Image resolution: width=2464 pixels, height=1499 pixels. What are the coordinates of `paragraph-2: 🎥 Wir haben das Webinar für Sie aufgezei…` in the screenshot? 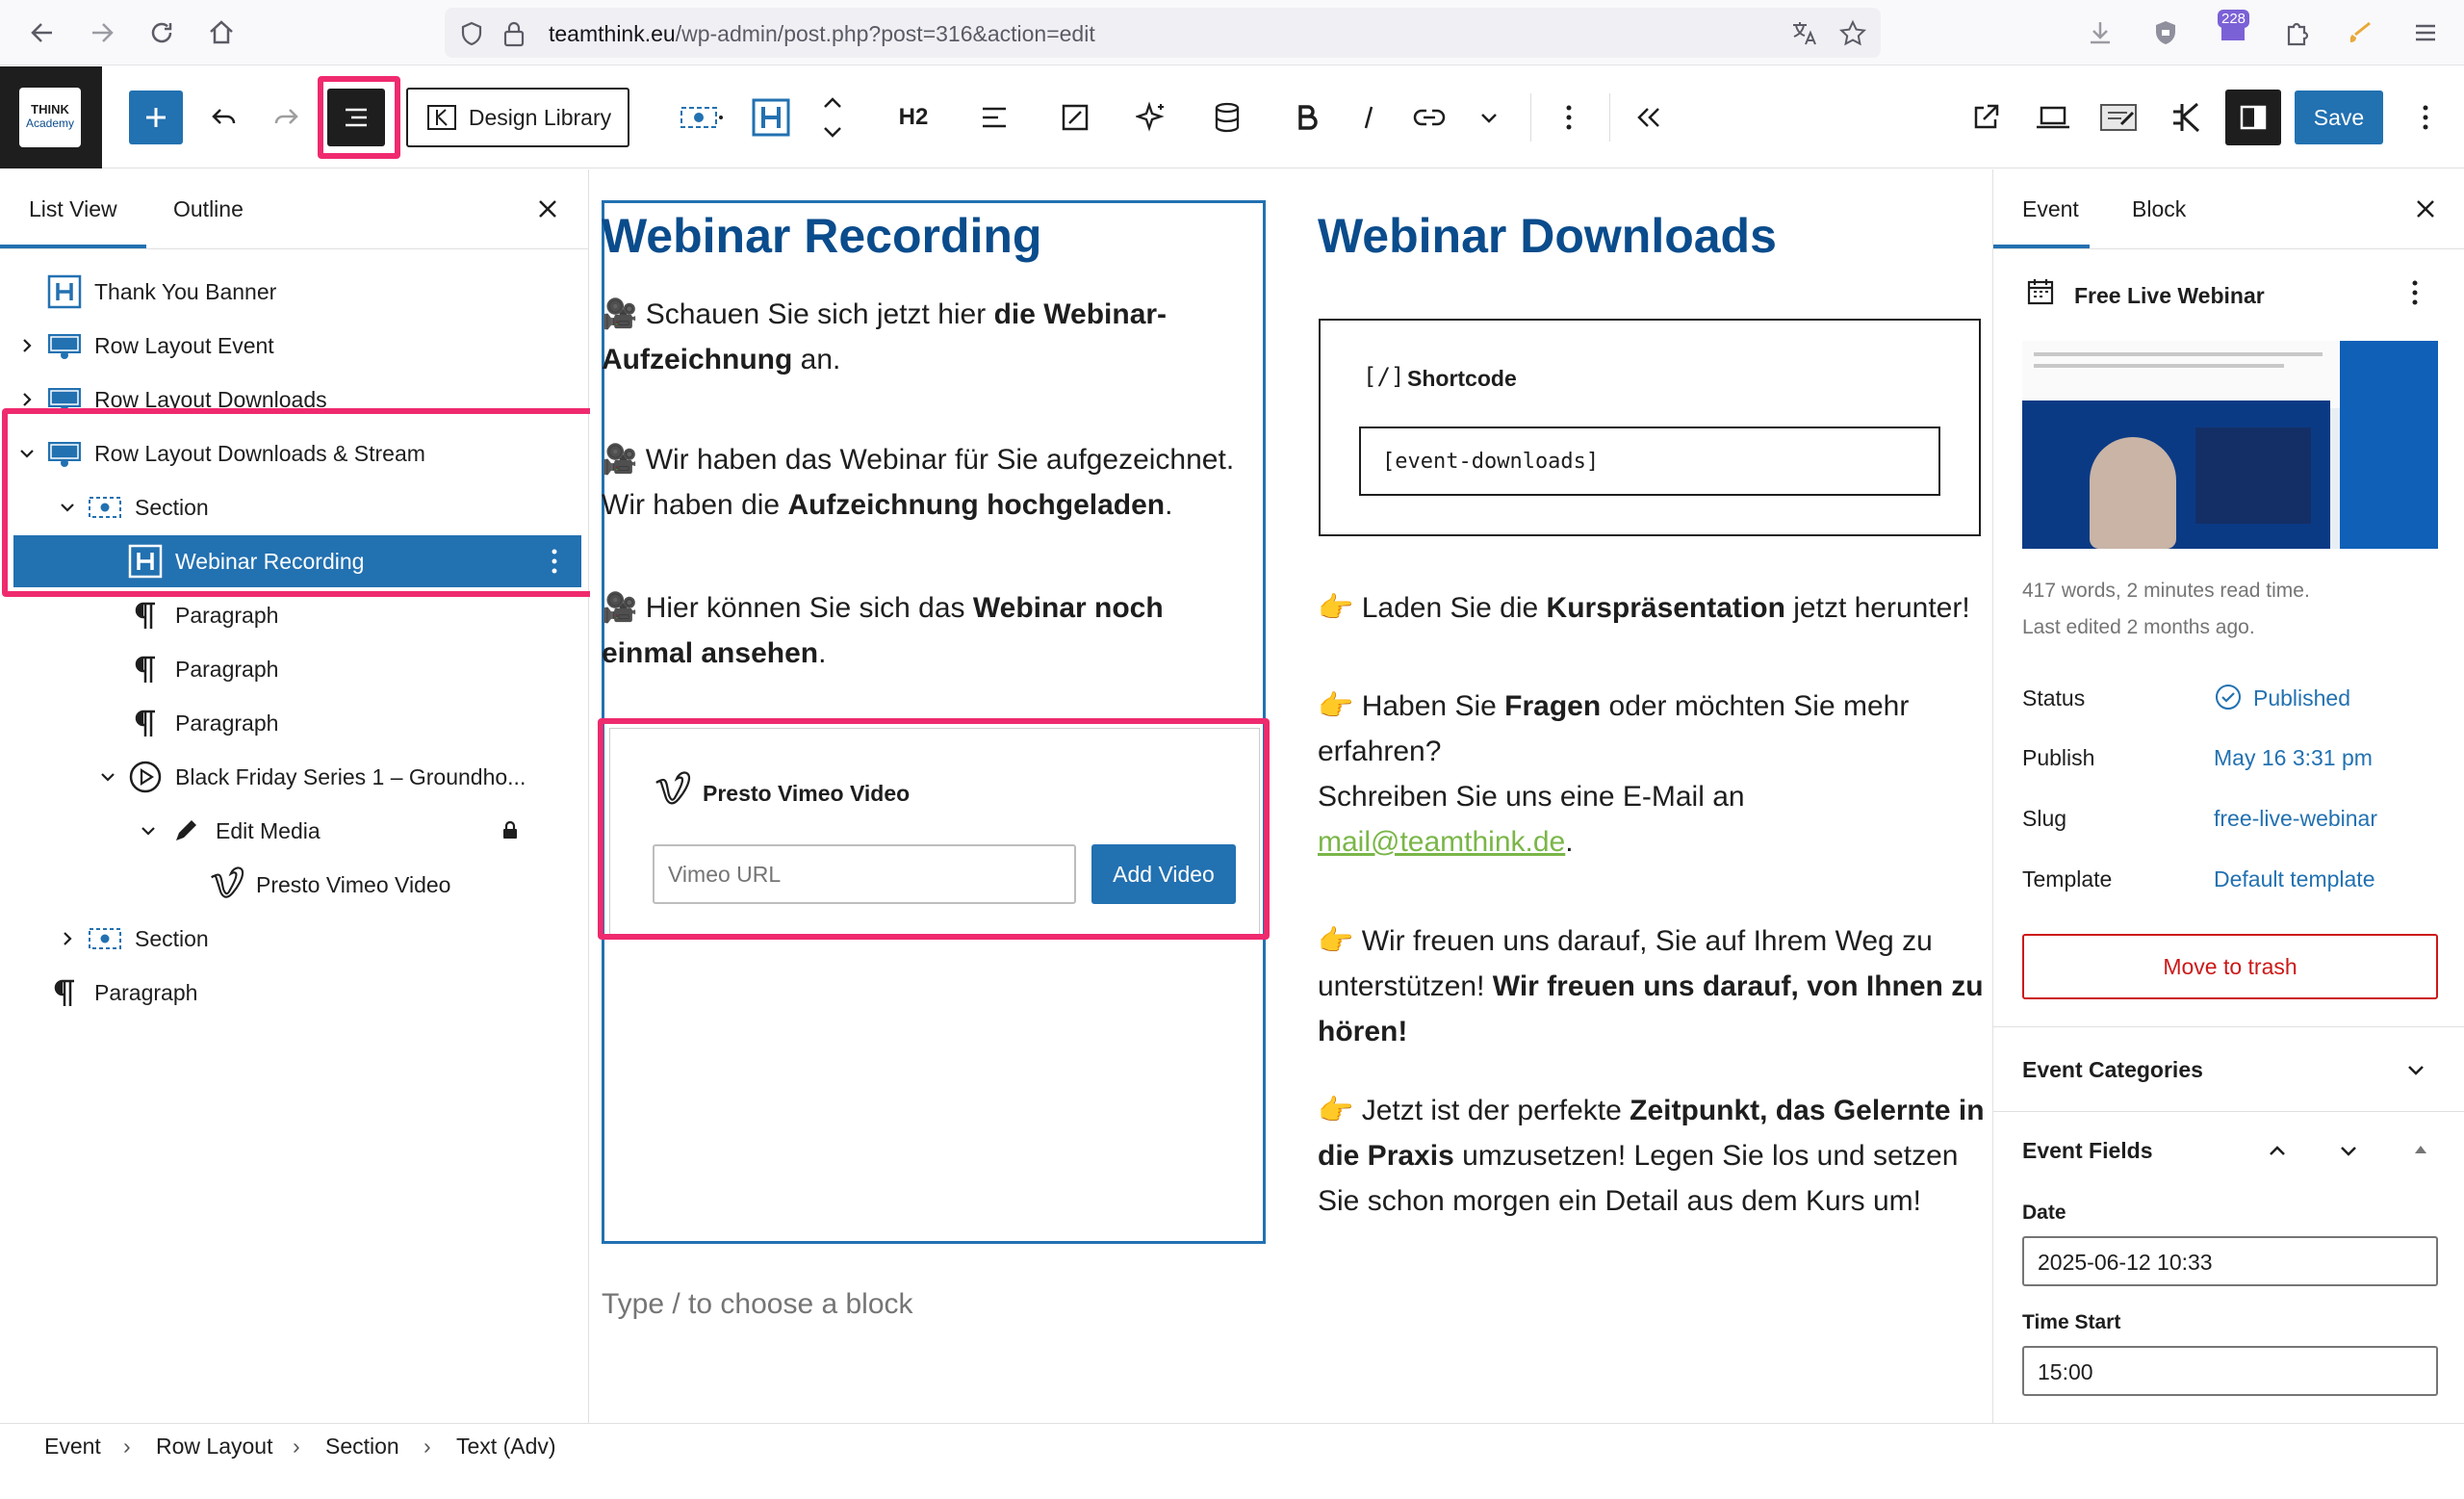 It's located at (929, 482).